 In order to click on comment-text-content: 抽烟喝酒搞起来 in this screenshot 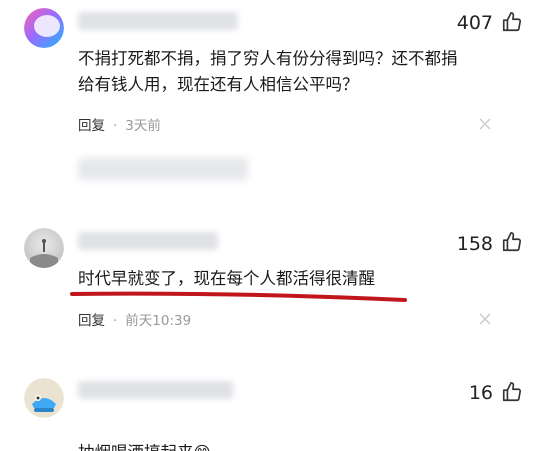, I will do `click(136, 447)`.